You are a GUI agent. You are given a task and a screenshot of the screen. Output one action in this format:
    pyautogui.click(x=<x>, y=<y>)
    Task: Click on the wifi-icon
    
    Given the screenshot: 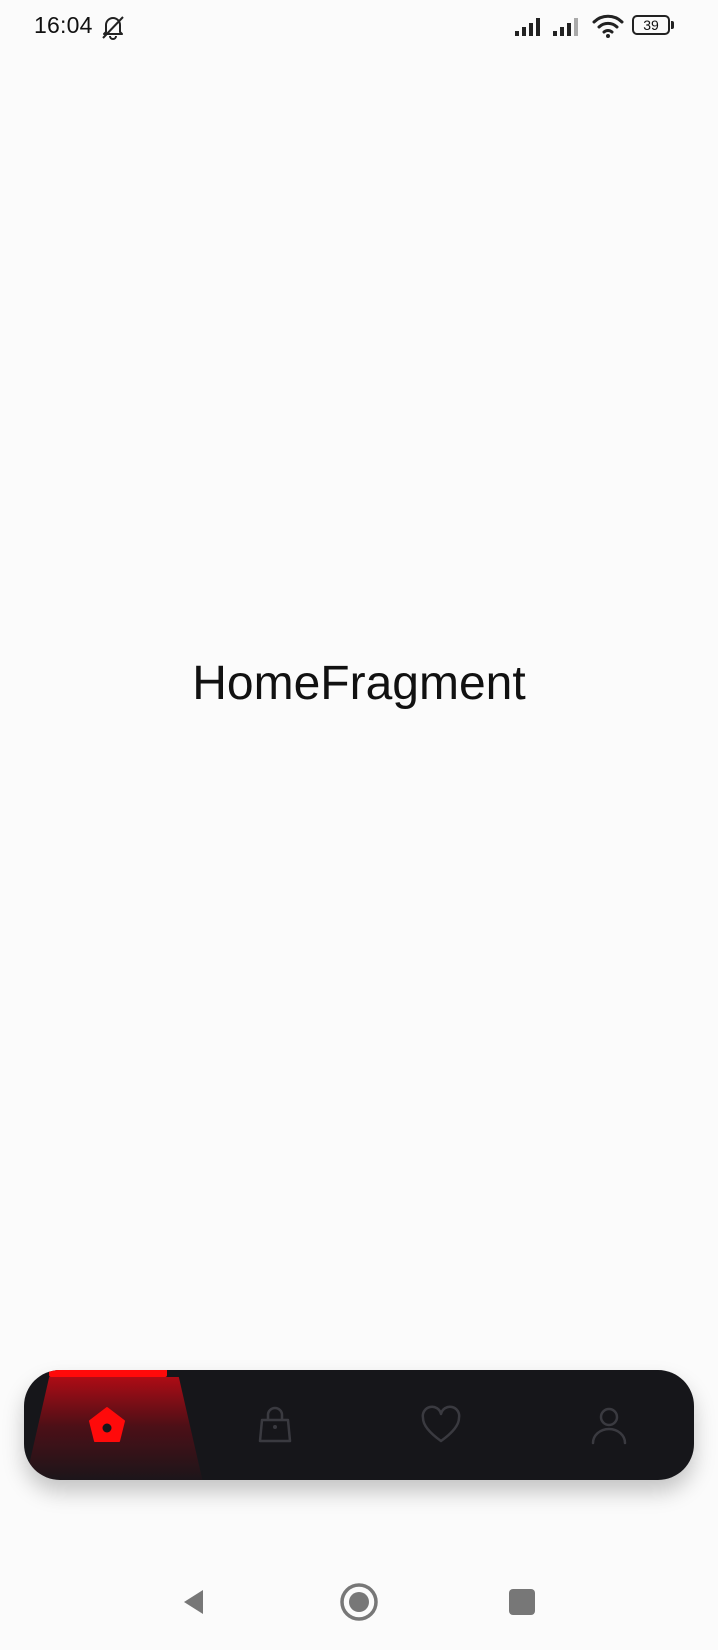 What is the action you would take?
    pyautogui.click(x=608, y=26)
    